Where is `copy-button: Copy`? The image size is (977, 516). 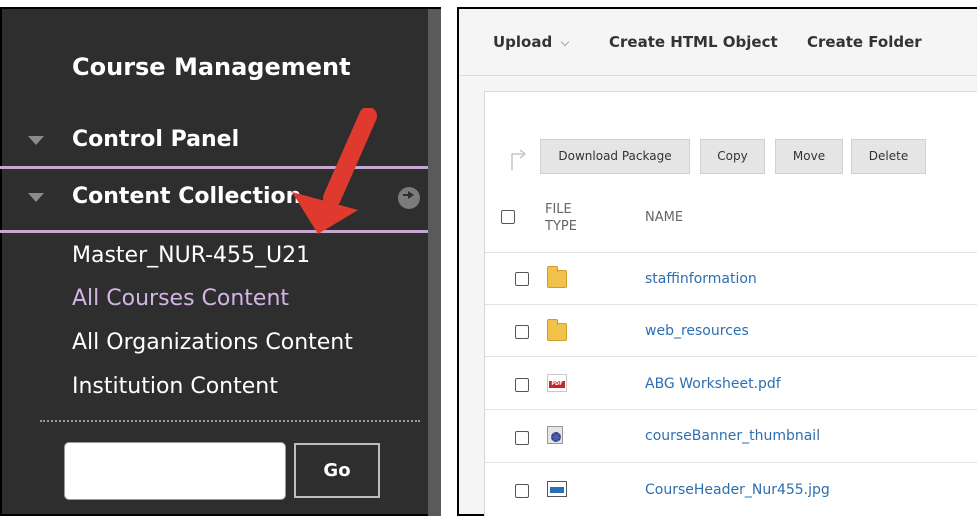 copy-button: Copy is located at coordinates (732, 156).